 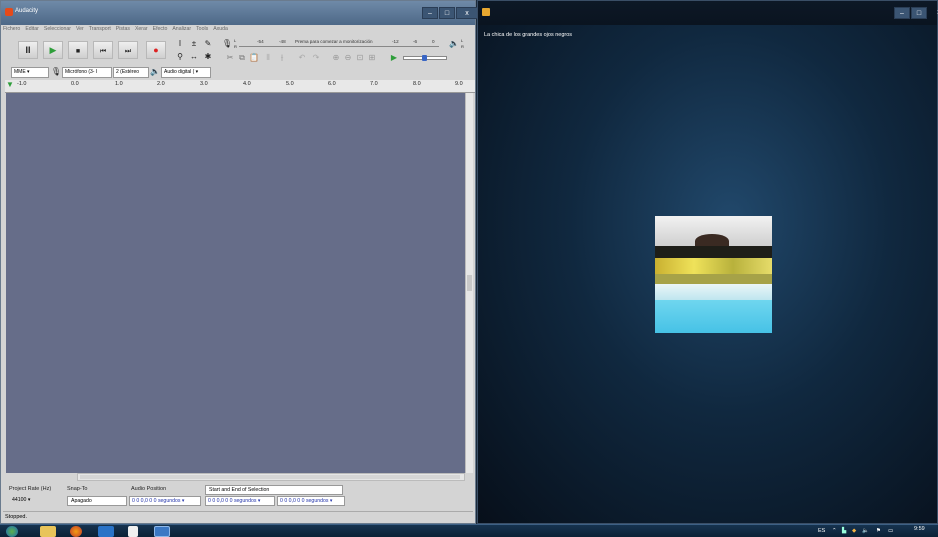 I want to click on skip-start-icon: ⏮, so click(x=103, y=51).